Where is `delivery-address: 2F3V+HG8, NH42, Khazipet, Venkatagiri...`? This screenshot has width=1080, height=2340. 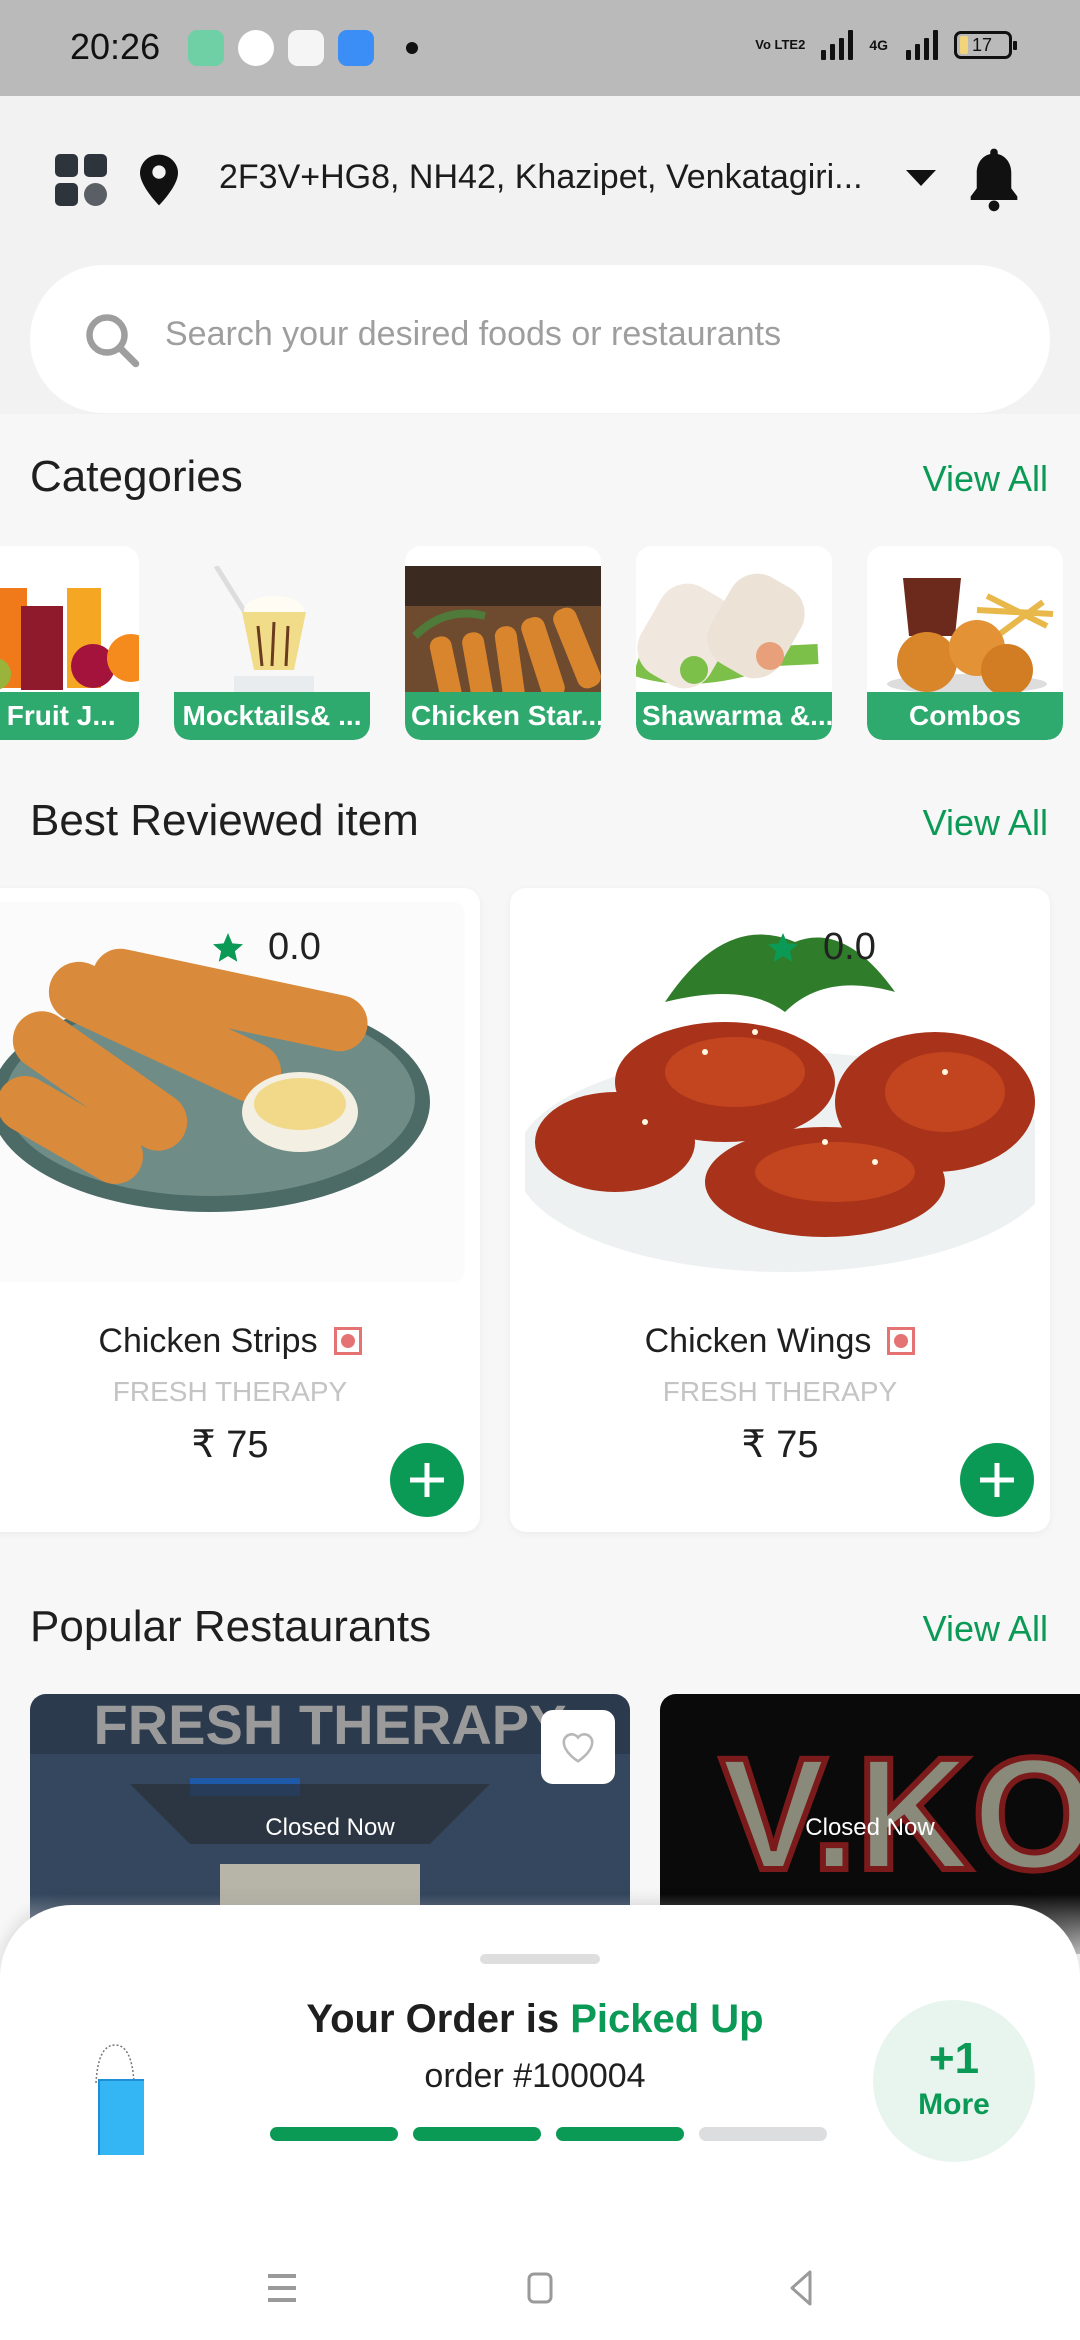 delivery-address: 2F3V+HG8, NH42, Khazipet, Venkatagiri... is located at coordinates (549, 177).